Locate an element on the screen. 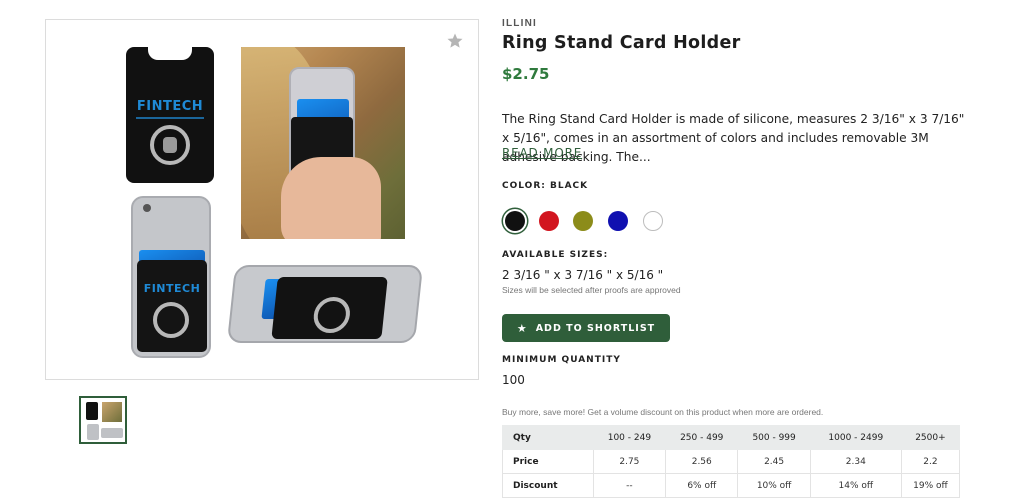 This screenshot has height=503, width=1024. price-cell: 2.75 is located at coordinates (629, 461).